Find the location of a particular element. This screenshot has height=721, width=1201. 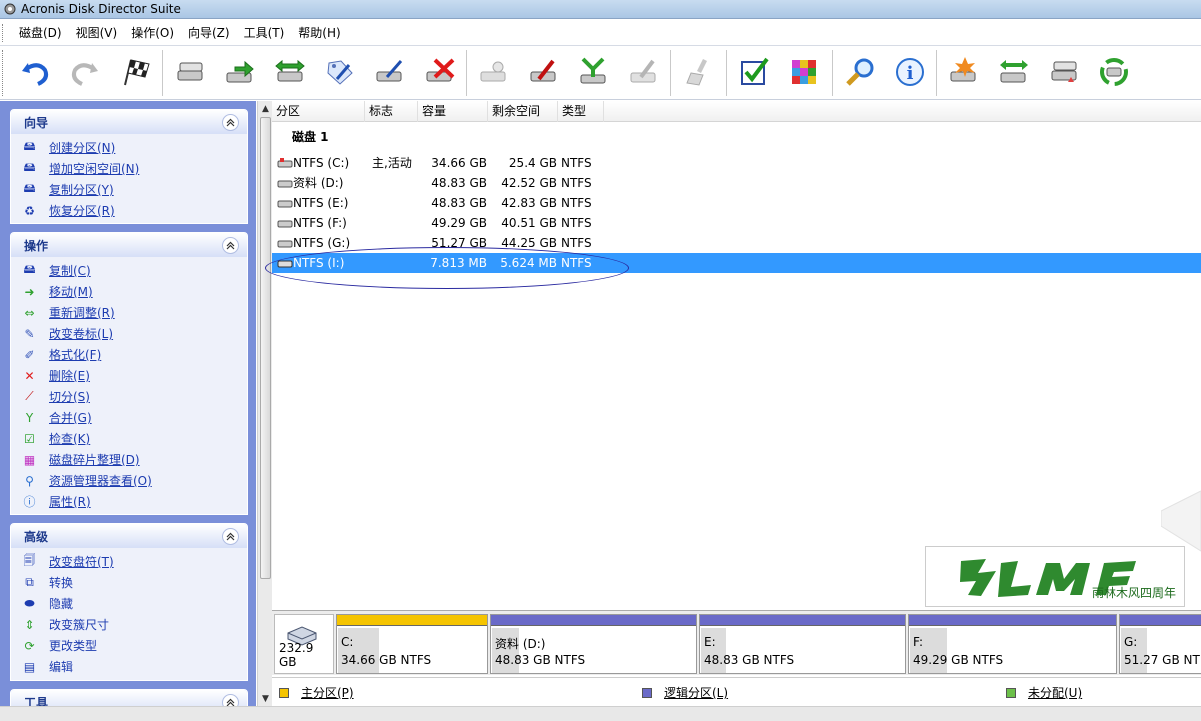

split-button is located at coordinates (544, 72).